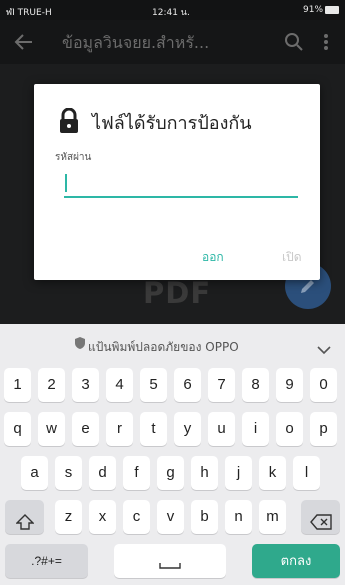  I want to click on key-2: 2, so click(51, 385).